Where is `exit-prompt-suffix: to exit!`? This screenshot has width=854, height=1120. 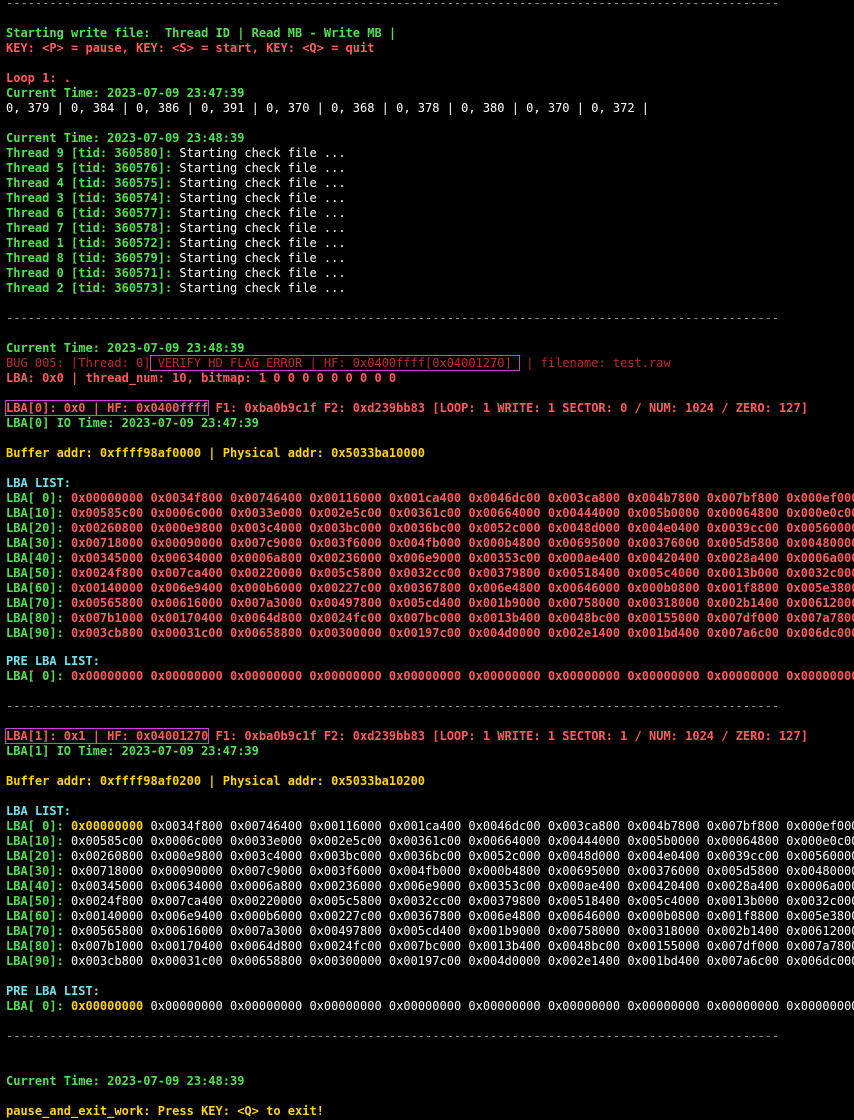 exit-prompt-suffix: to exit! is located at coordinates (291, 1111).